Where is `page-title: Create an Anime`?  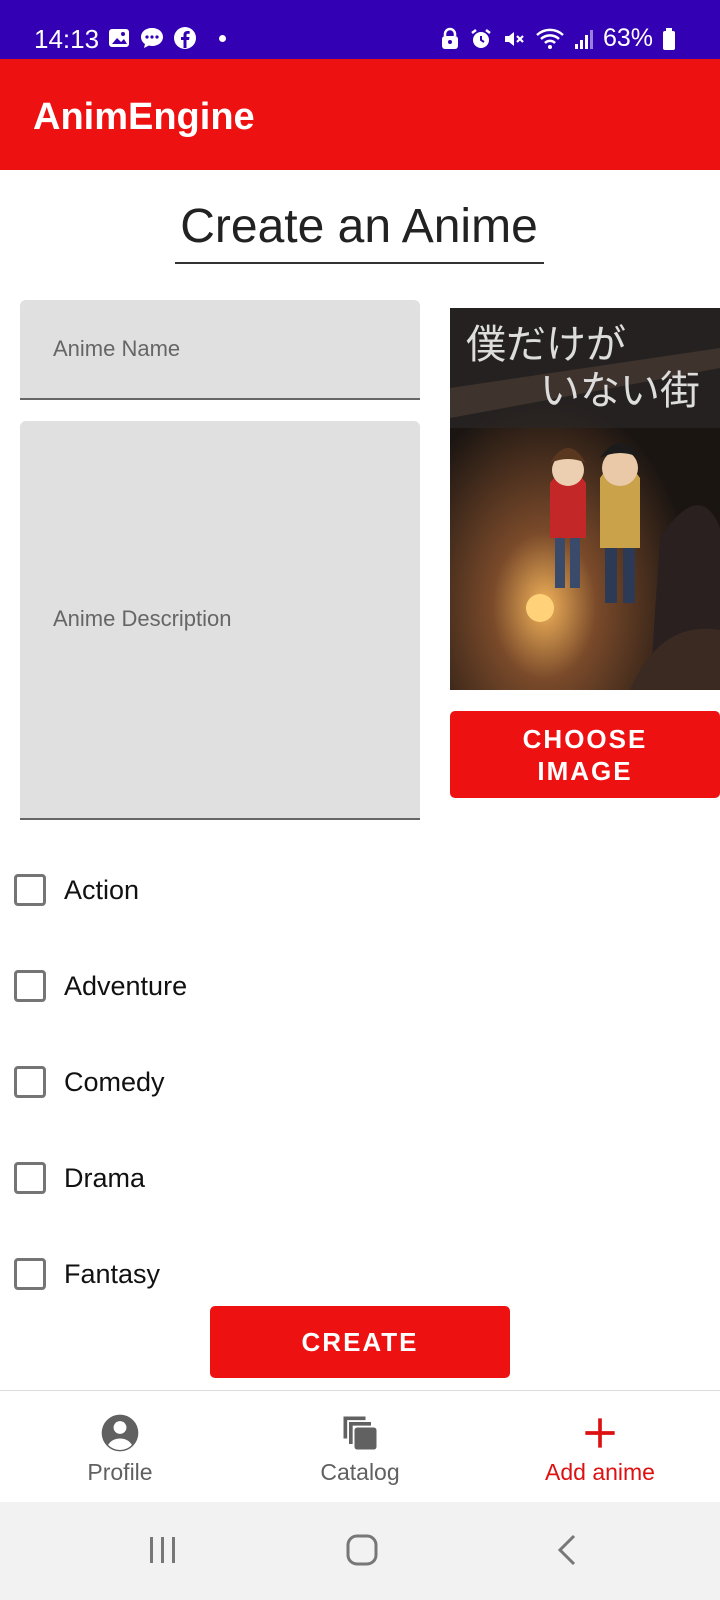
page-title: Create an Anime is located at coordinates (359, 226).